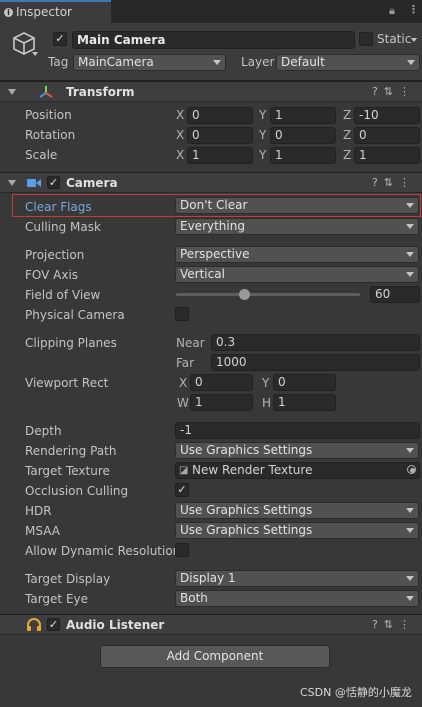 Image resolution: width=422 pixels, height=707 pixels. I want to click on viewport-h-field: 1, so click(304, 402).